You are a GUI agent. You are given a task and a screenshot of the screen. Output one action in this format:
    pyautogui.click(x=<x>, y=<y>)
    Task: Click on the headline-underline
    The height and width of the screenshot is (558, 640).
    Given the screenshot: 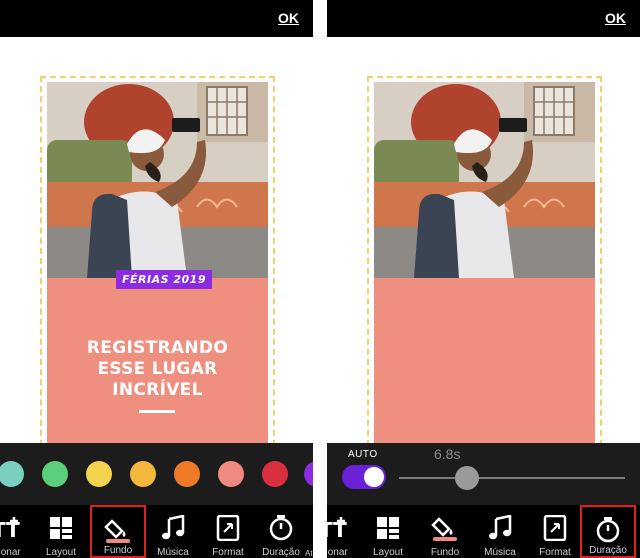 What is the action you would take?
    pyautogui.click(x=157, y=411)
    